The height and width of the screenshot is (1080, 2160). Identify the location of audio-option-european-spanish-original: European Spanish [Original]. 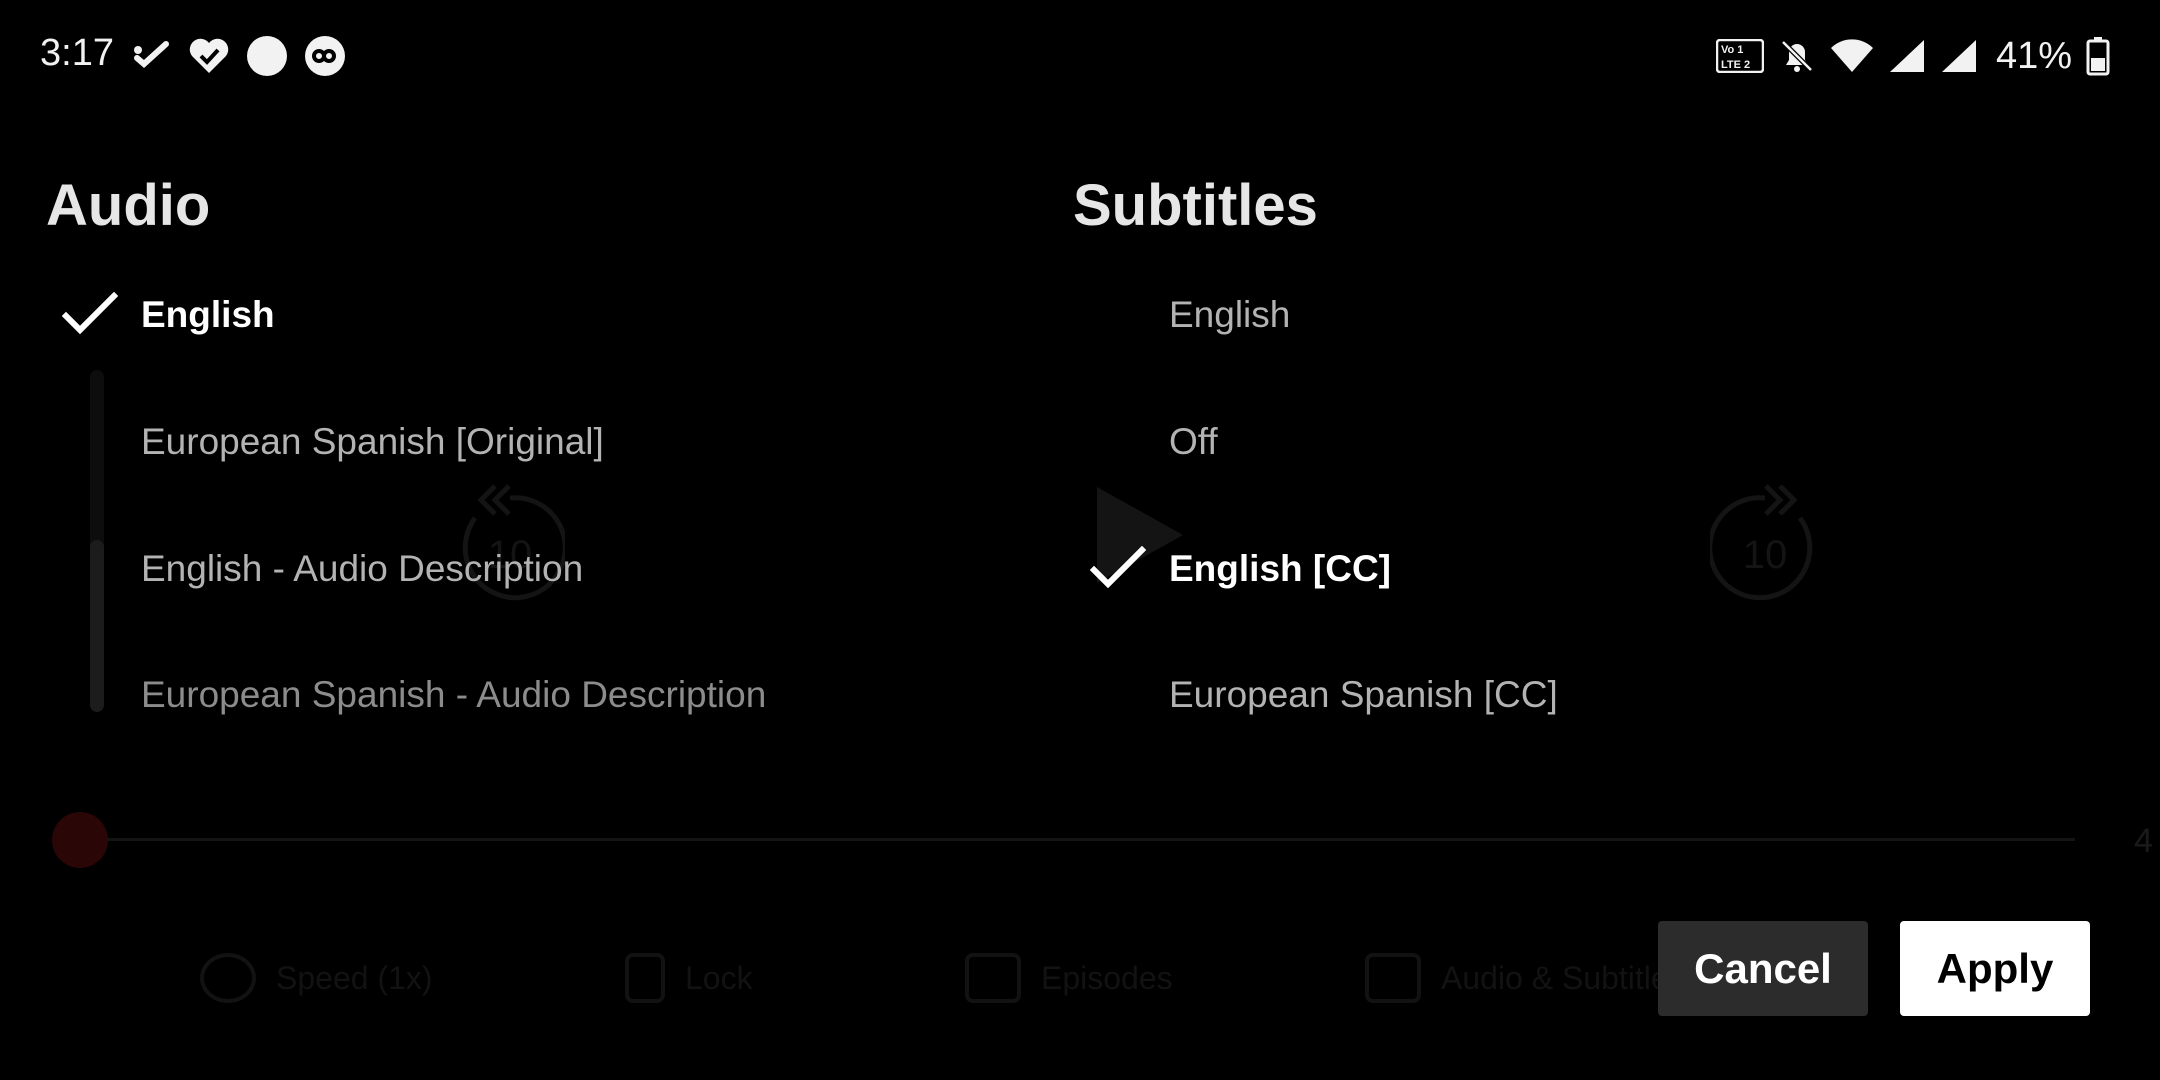
(500, 442).